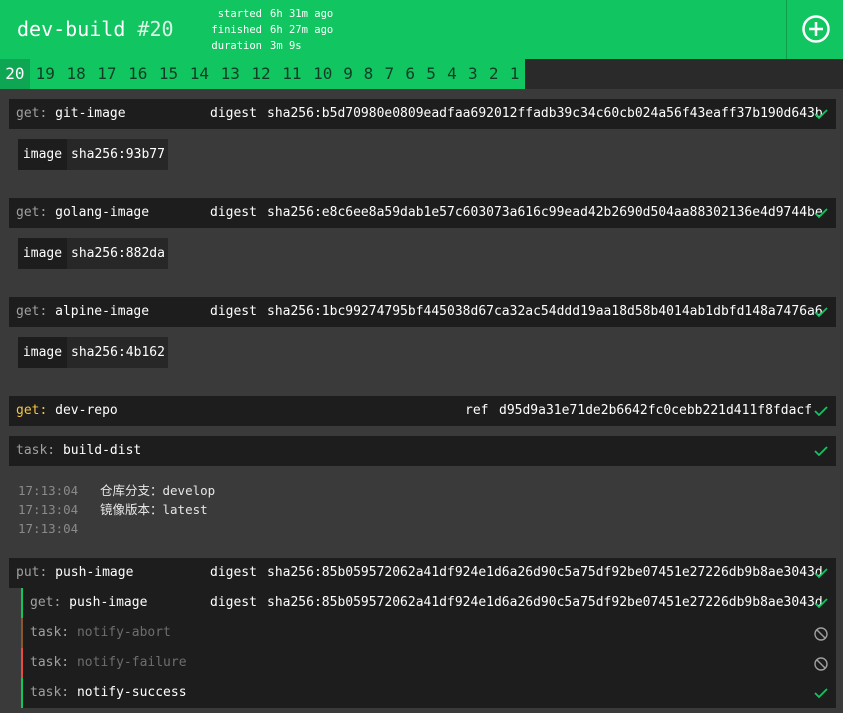  What do you see at coordinates (76, 74) in the screenshot?
I see `build-tab: 18` at bounding box center [76, 74].